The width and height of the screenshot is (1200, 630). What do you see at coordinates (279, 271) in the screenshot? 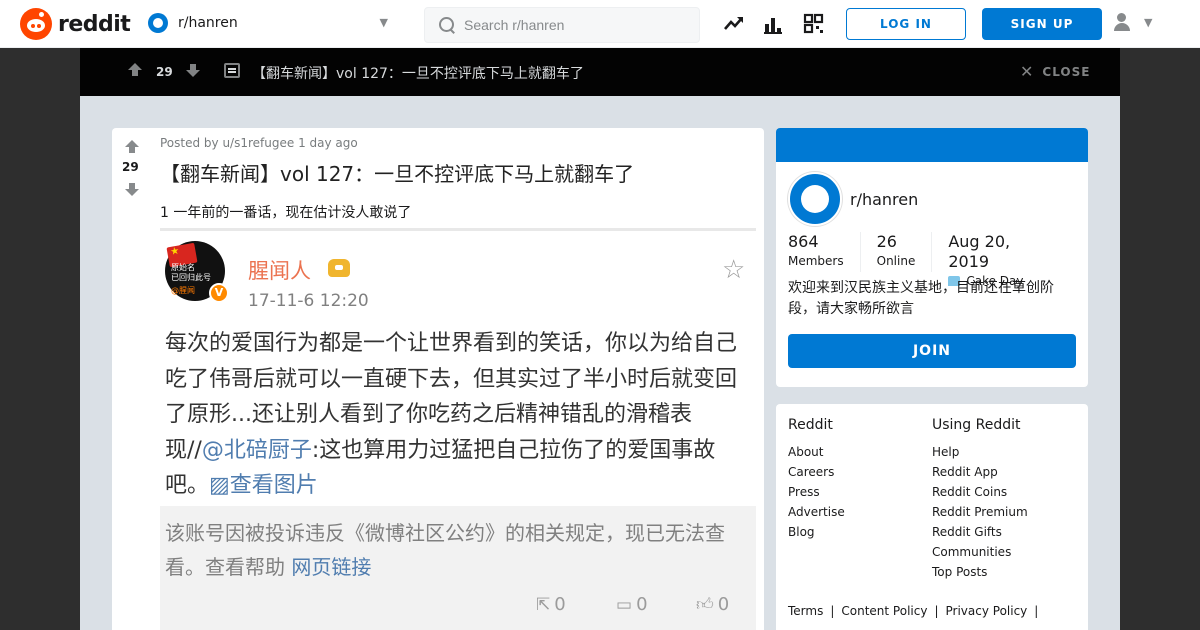
I see `weibo-author: 腥闻人` at bounding box center [279, 271].